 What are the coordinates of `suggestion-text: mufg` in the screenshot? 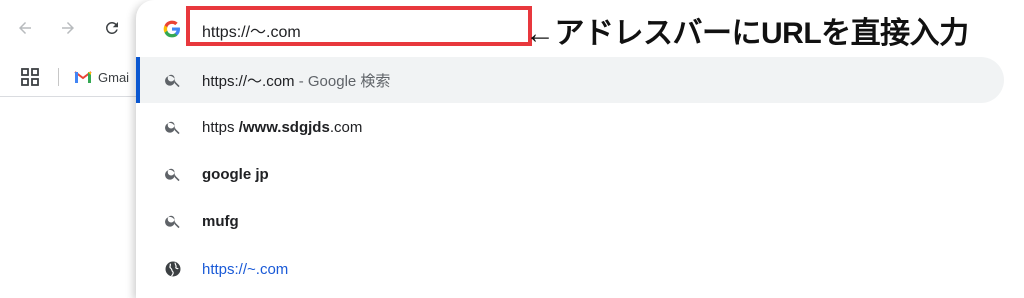 It's located at (220, 221).